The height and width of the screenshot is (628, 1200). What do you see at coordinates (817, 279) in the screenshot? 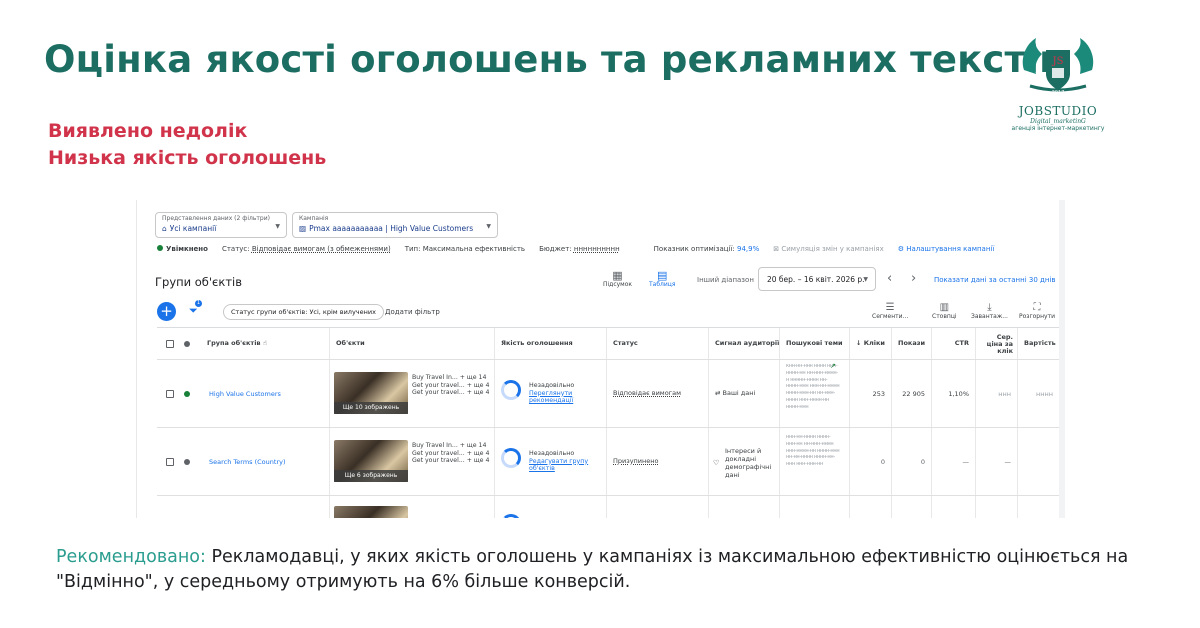
I see `date-range-picker: 20 бер. – 16 квіт. 2026 р. ▼` at bounding box center [817, 279].